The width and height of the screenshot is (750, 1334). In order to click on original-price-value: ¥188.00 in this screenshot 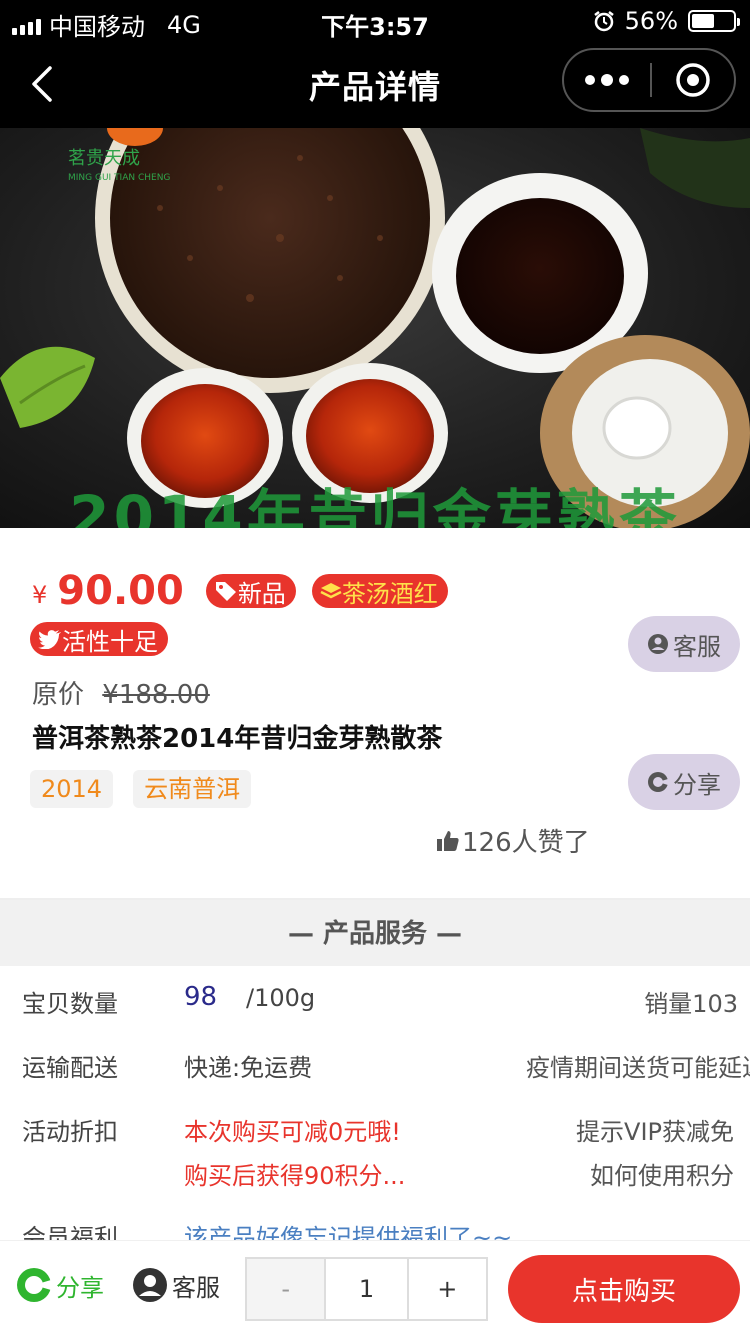, I will do `click(156, 695)`.